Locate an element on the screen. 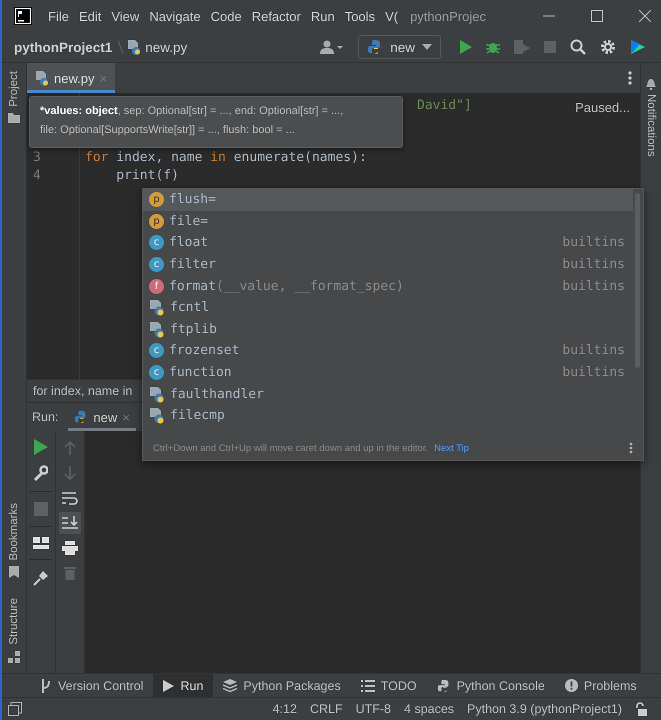 Image resolution: width=661 pixels, height=720 pixels. menu-item: Tools is located at coordinates (360, 16).